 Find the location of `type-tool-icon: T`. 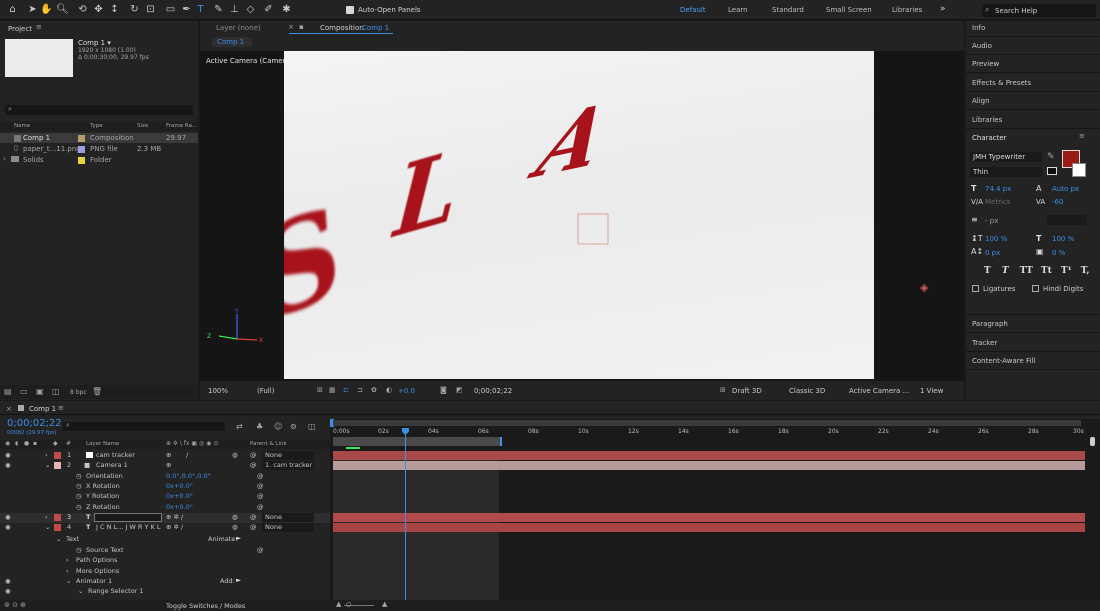

type-tool-icon: T is located at coordinates (200, 9).